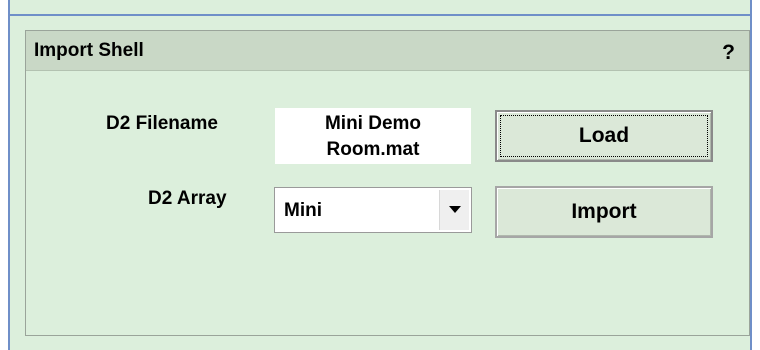  What do you see at coordinates (187, 198) in the screenshot?
I see `d2-array-label: D2 Array` at bounding box center [187, 198].